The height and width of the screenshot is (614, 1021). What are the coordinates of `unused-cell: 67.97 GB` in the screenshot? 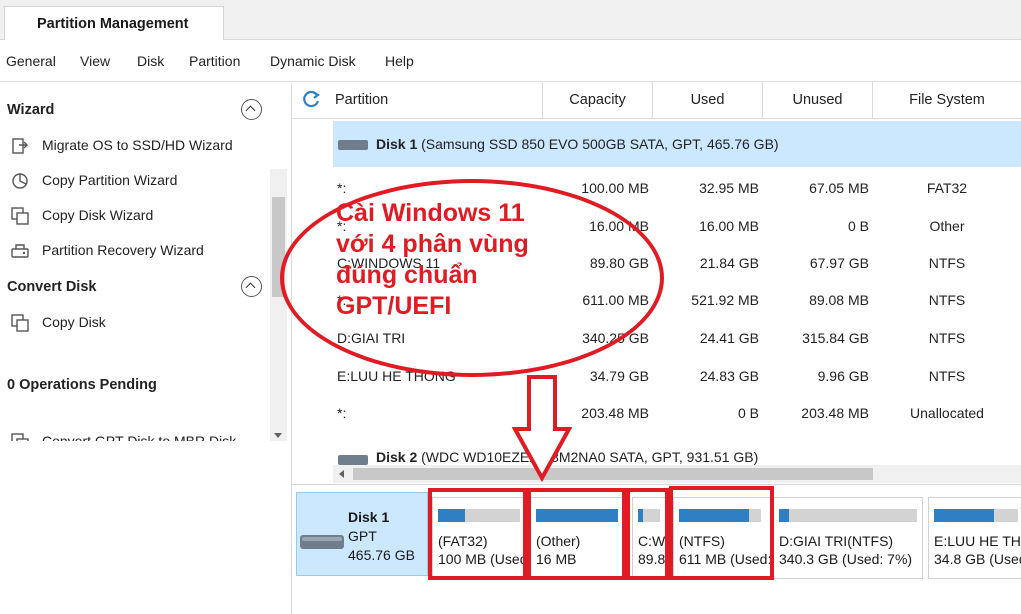 It's located at (839, 263).